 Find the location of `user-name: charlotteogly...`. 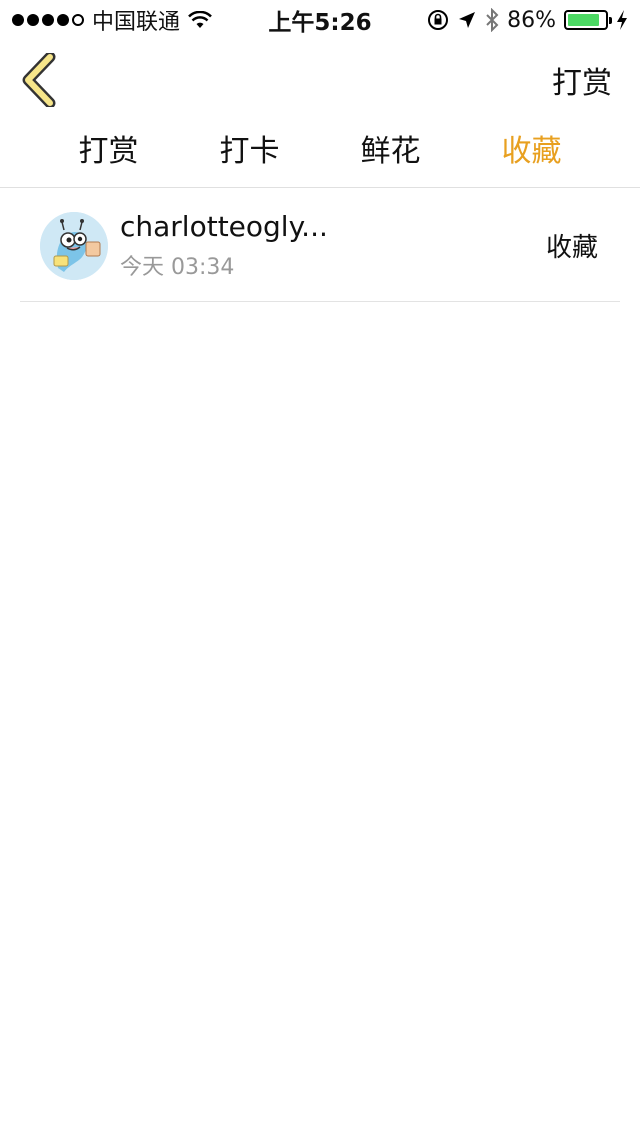

user-name: charlotteogly... is located at coordinates (224, 226).